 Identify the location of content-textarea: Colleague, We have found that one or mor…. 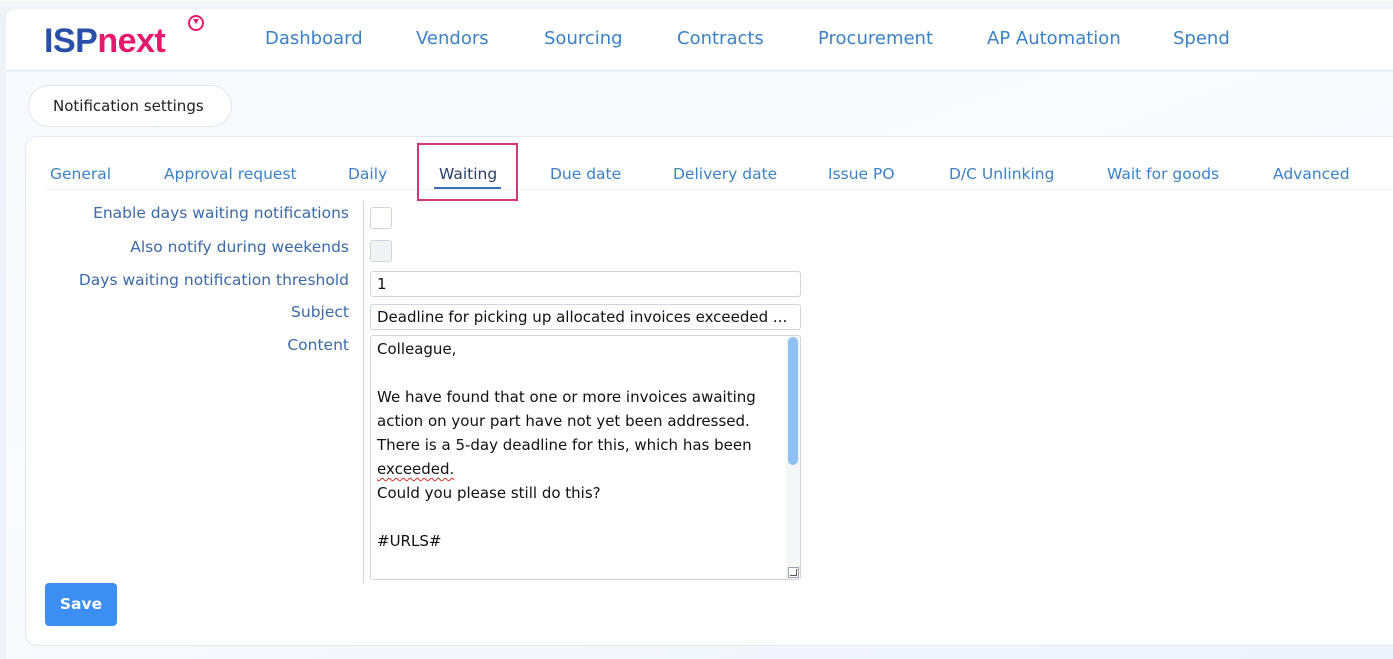
(585, 457).